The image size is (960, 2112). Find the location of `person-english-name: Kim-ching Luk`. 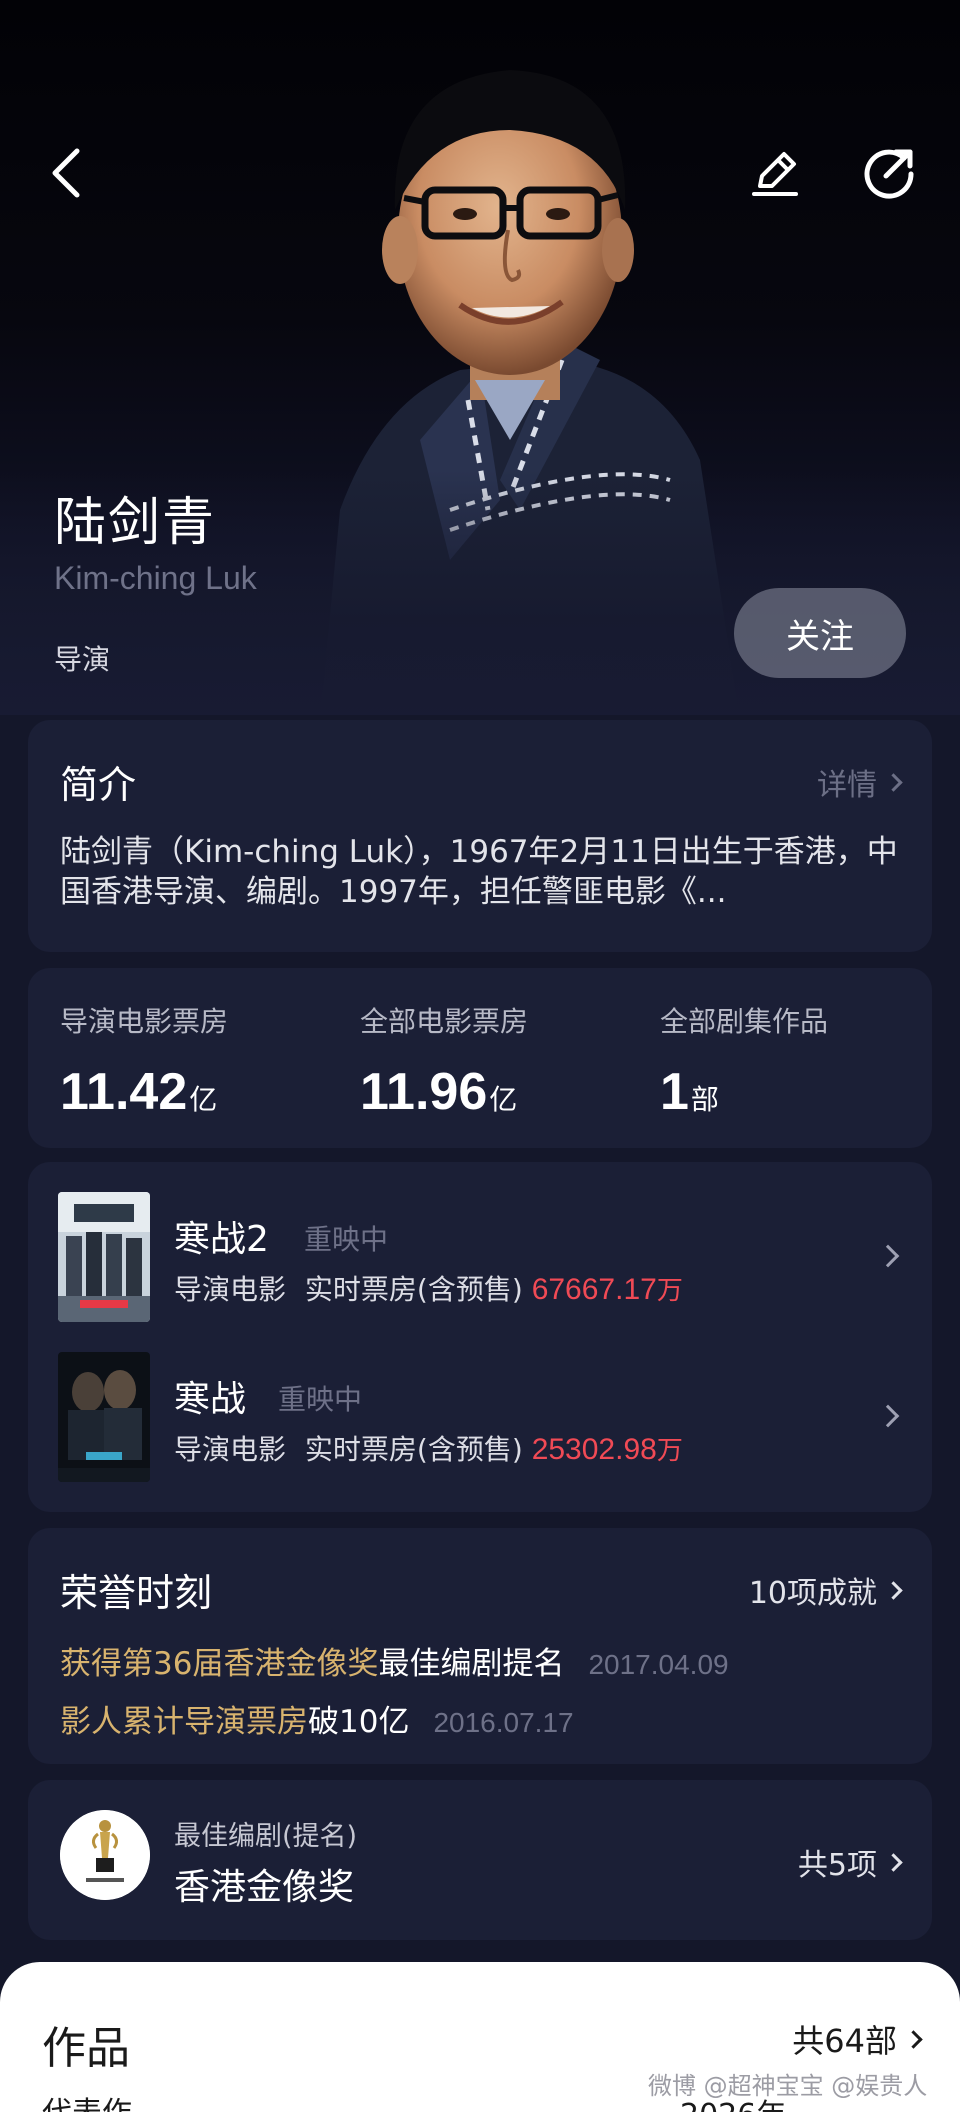

person-english-name: Kim-ching Luk is located at coordinates (155, 578).